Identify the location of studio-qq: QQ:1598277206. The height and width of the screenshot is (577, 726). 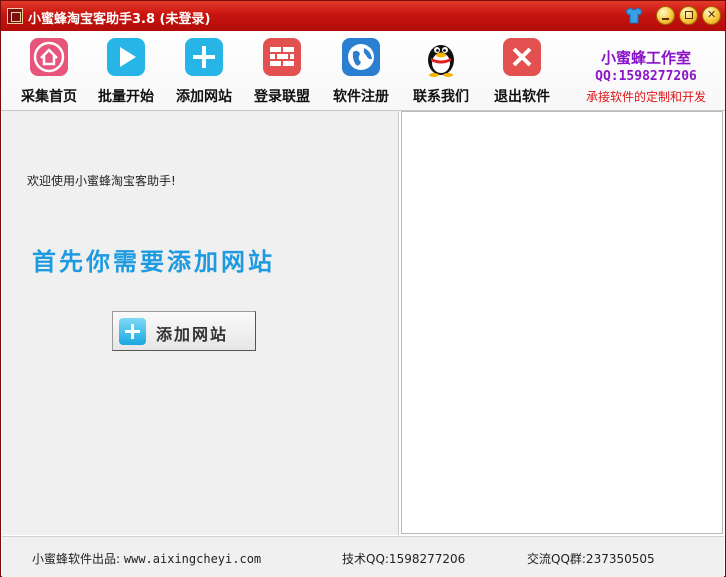
(646, 76).